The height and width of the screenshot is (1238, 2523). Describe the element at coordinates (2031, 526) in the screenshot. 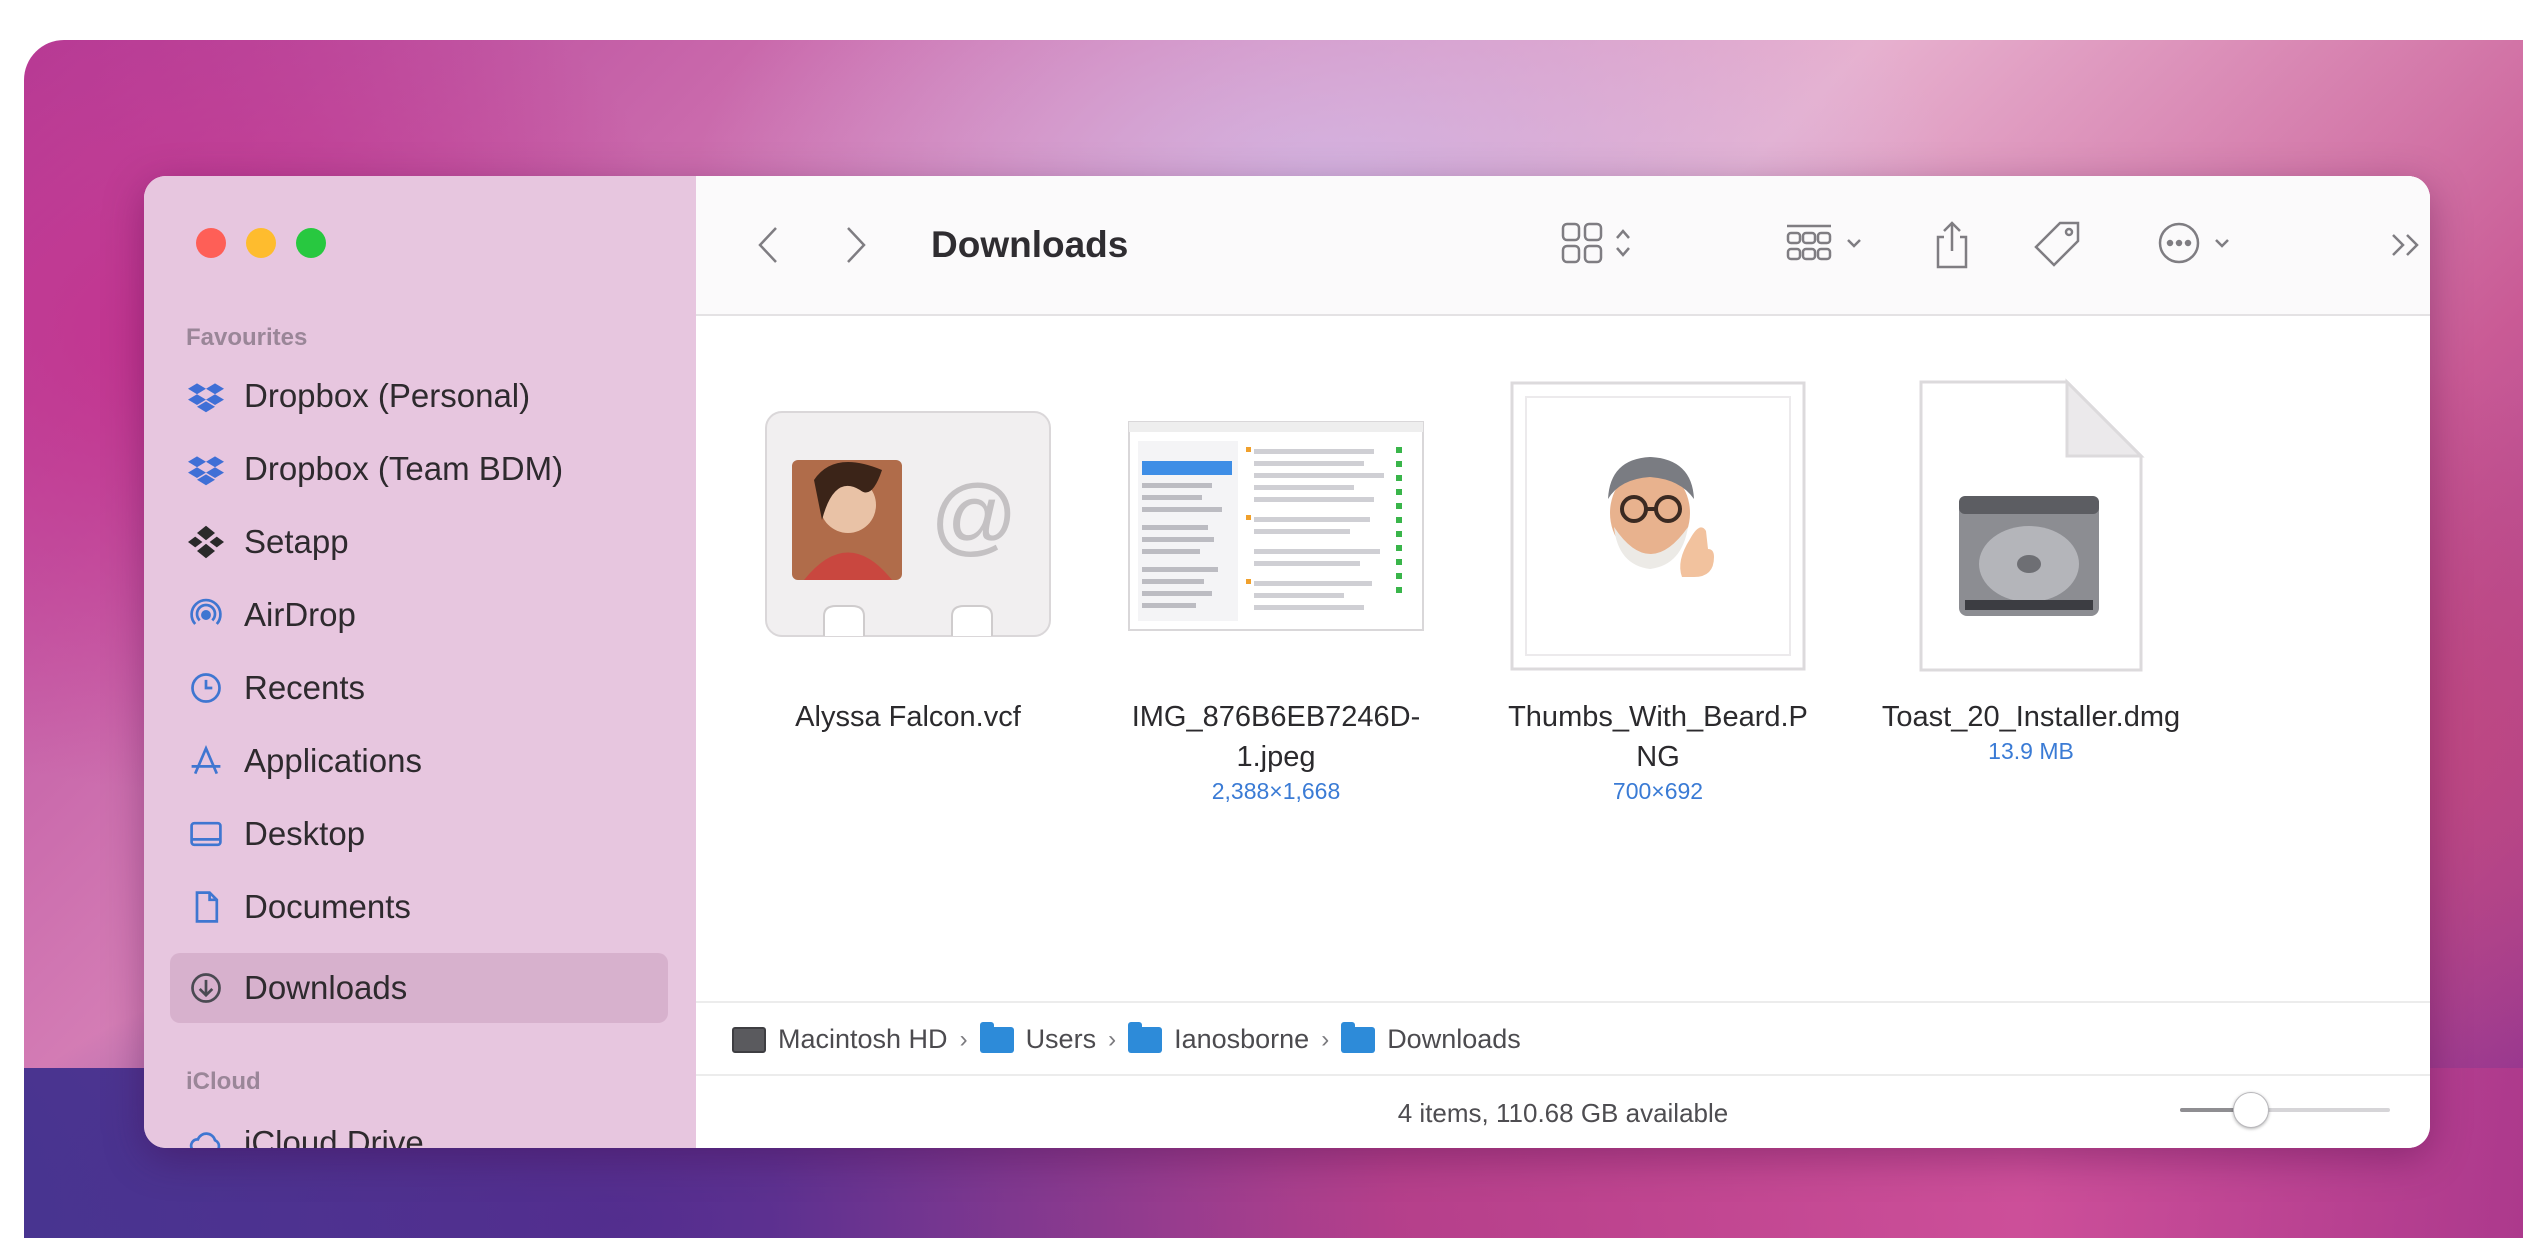

I see `disk-image-thumbnail` at that location.